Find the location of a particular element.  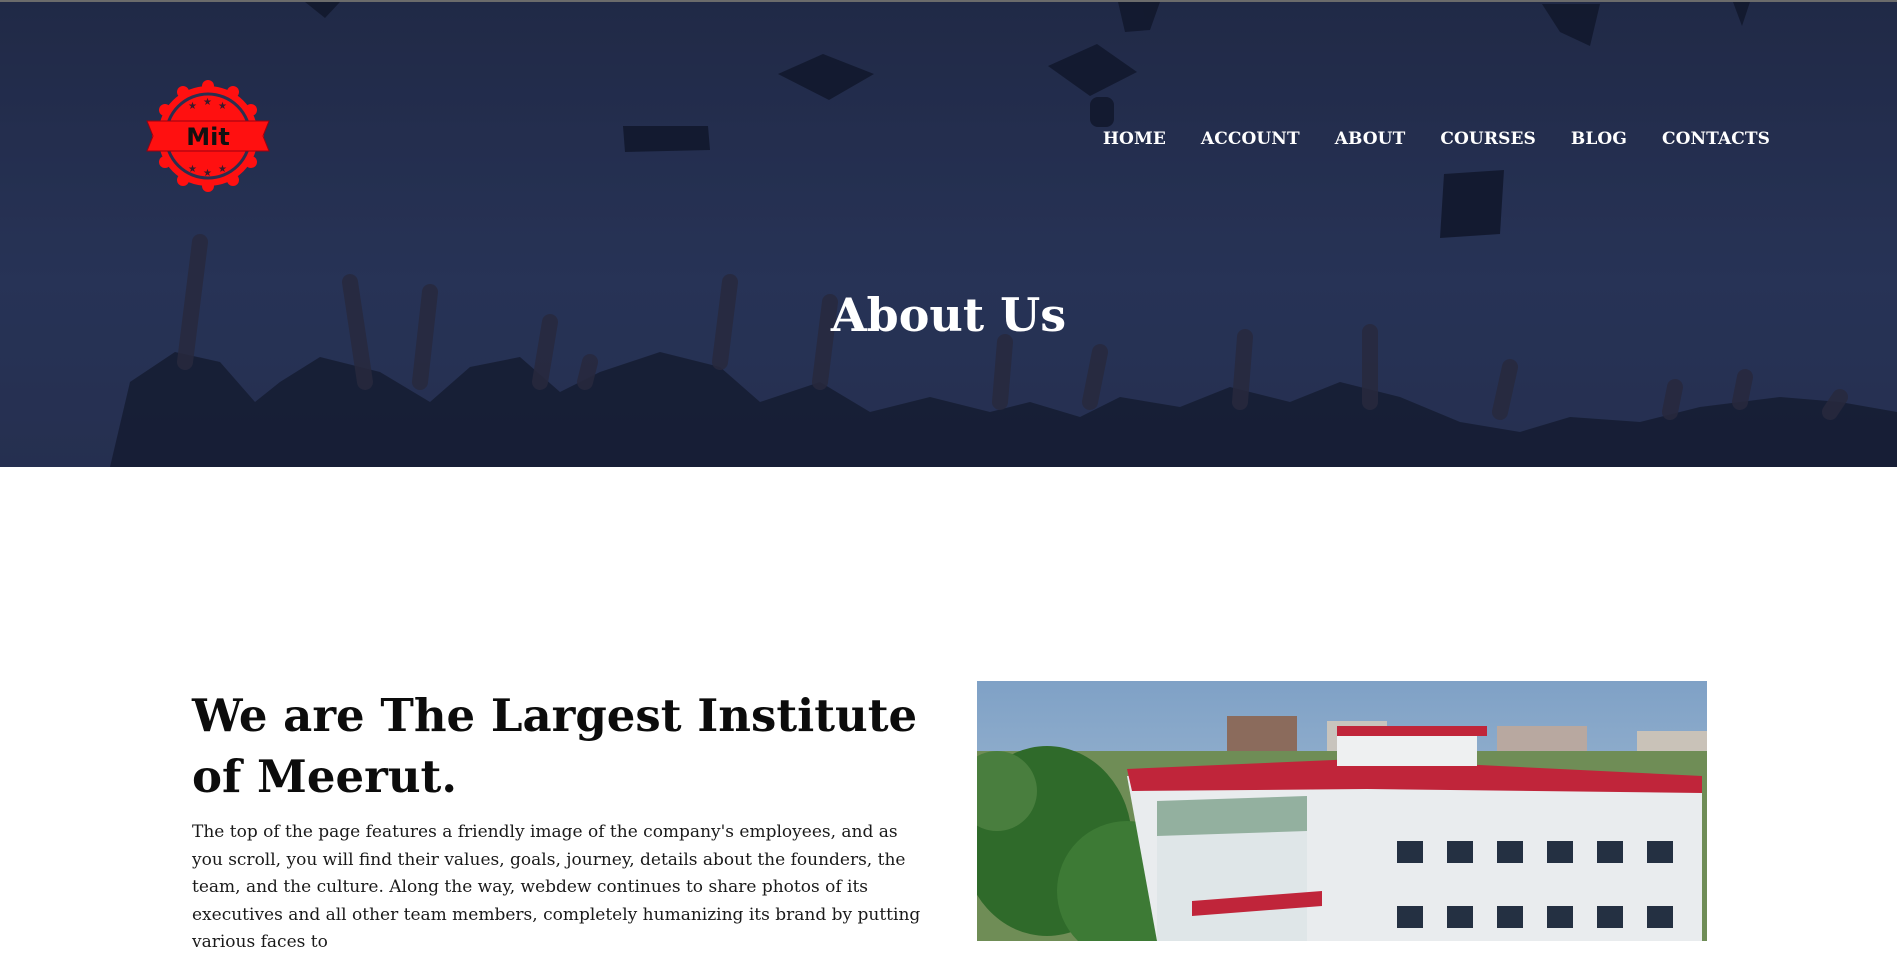

nav-about: ABOUT is located at coordinates (1370, 139).